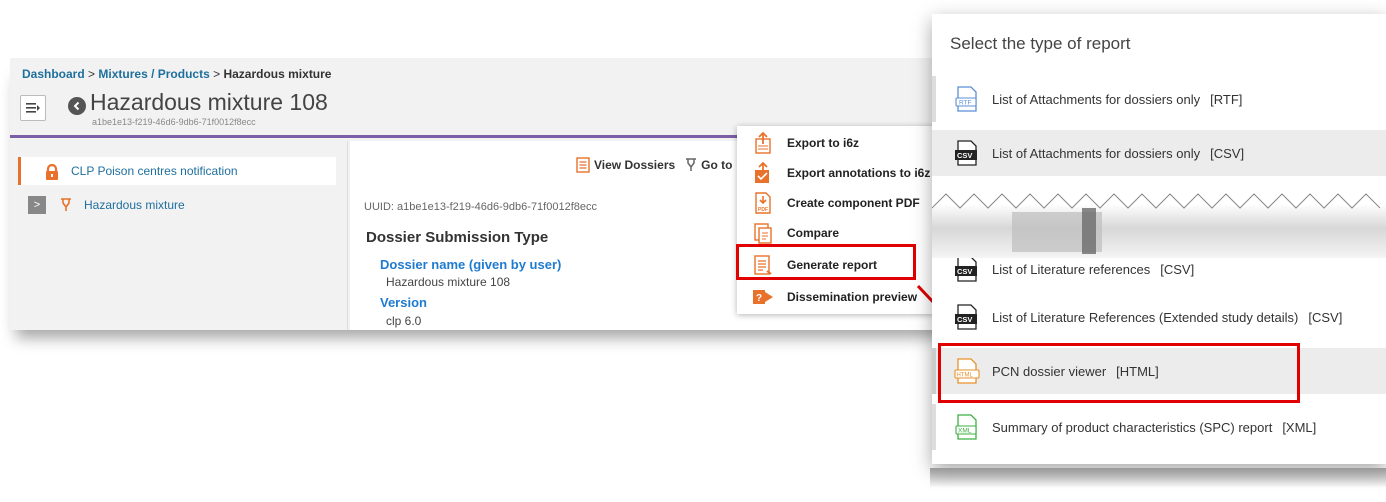 The image size is (1386, 502). Describe the element at coordinates (763, 203) in the screenshot. I see `pdf-icon: PDF` at that location.